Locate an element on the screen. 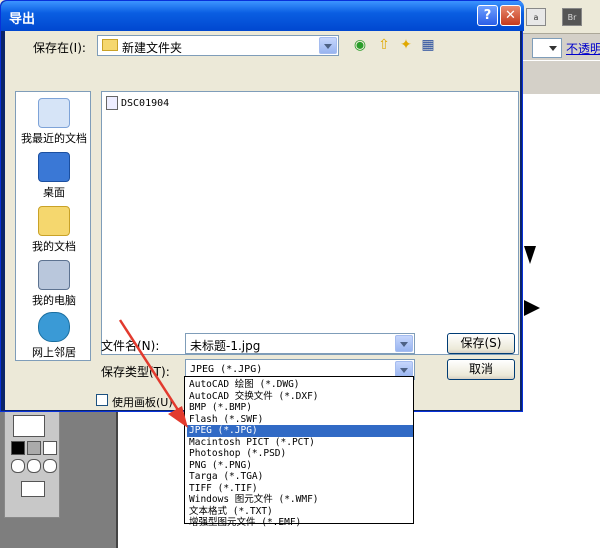  dropdown-option: 文本格式 (*.TXT) is located at coordinates (300, 512).